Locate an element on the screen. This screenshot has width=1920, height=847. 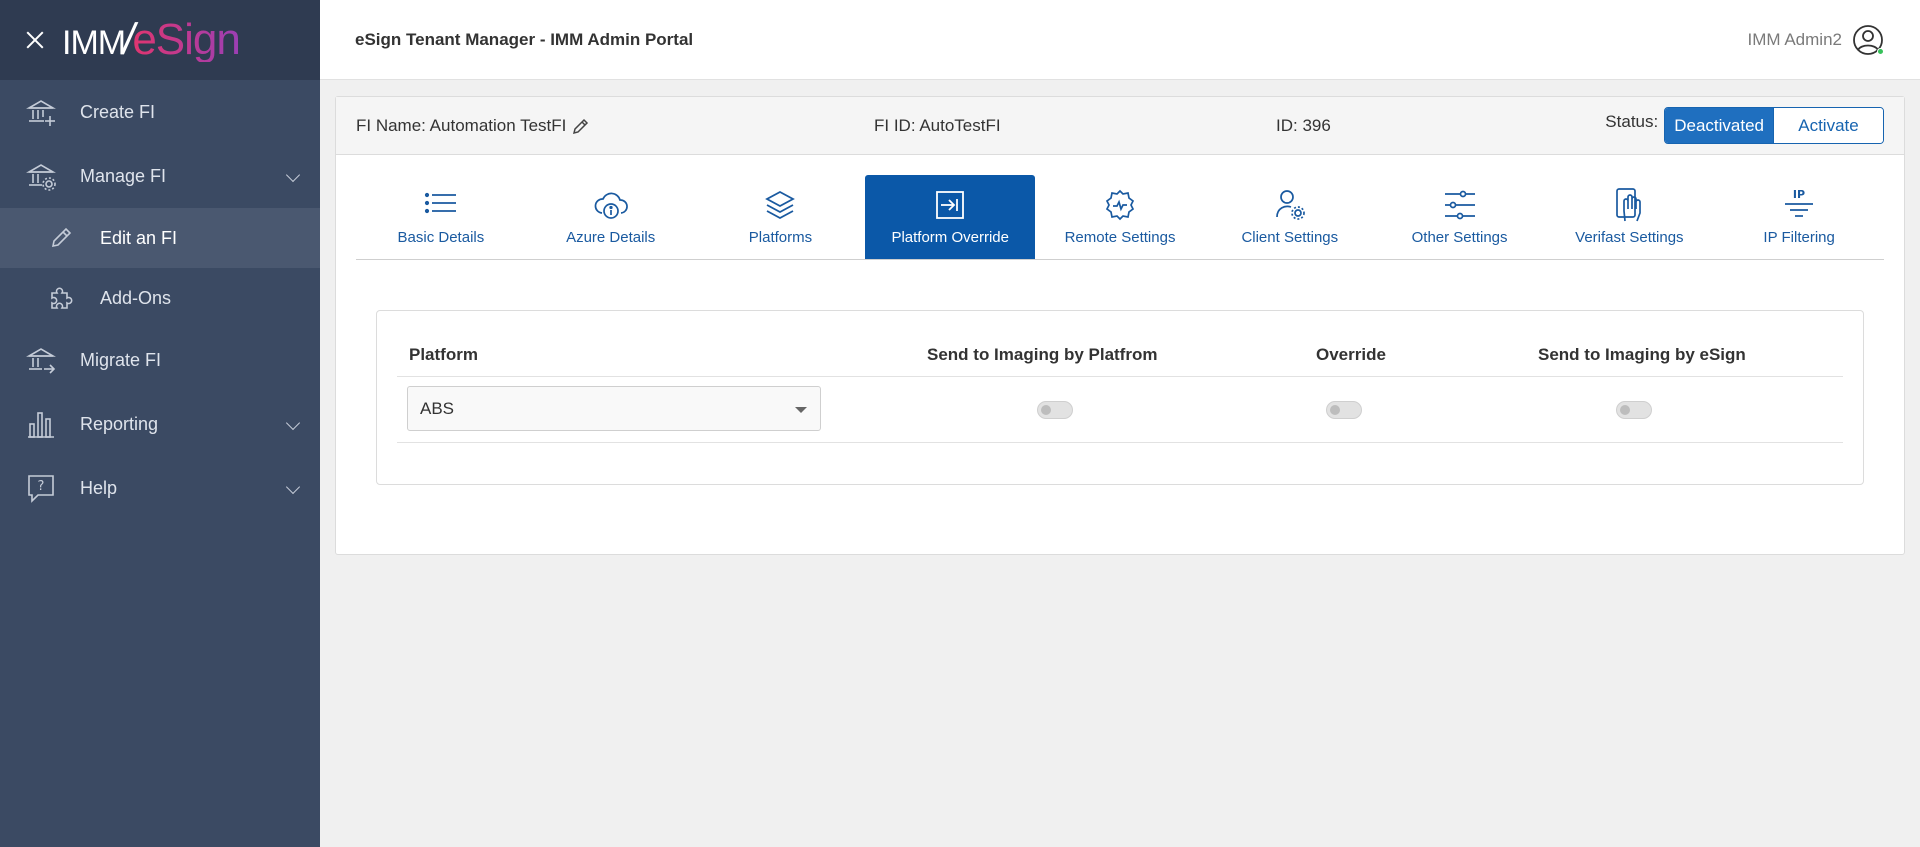
user-menu: IMM Admin2 is located at coordinates (1816, 40).